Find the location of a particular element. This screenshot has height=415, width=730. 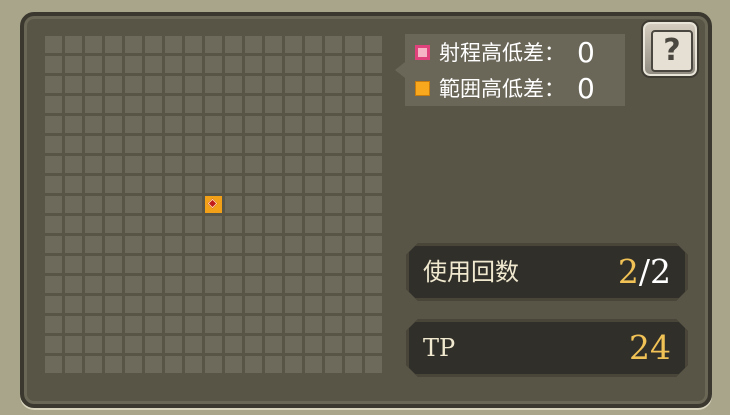

range-swatch-icon is located at coordinates (422, 52).